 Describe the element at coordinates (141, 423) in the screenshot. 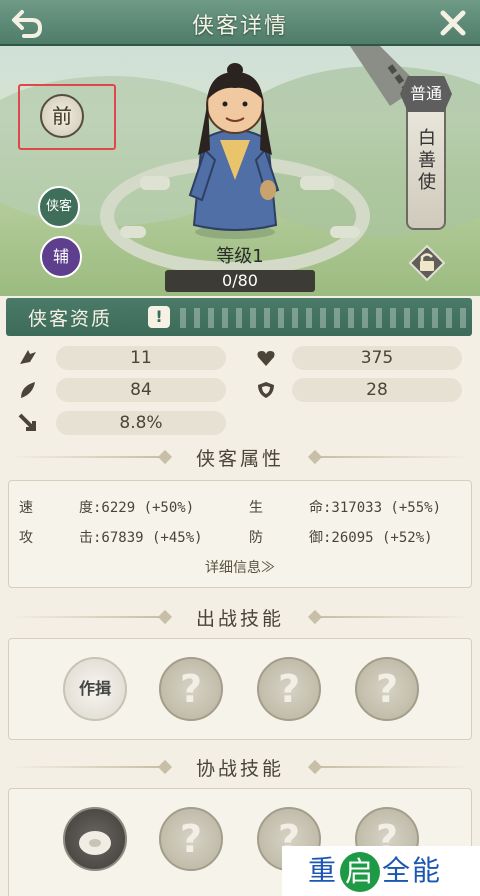

I see `stat-crit-aptitude: 8.8%` at that location.